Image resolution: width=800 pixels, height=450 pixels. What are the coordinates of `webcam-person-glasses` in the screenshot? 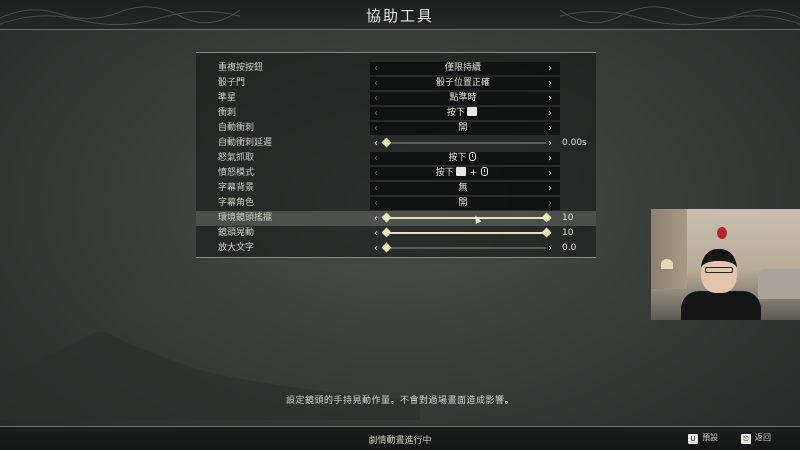 It's located at (719, 270).